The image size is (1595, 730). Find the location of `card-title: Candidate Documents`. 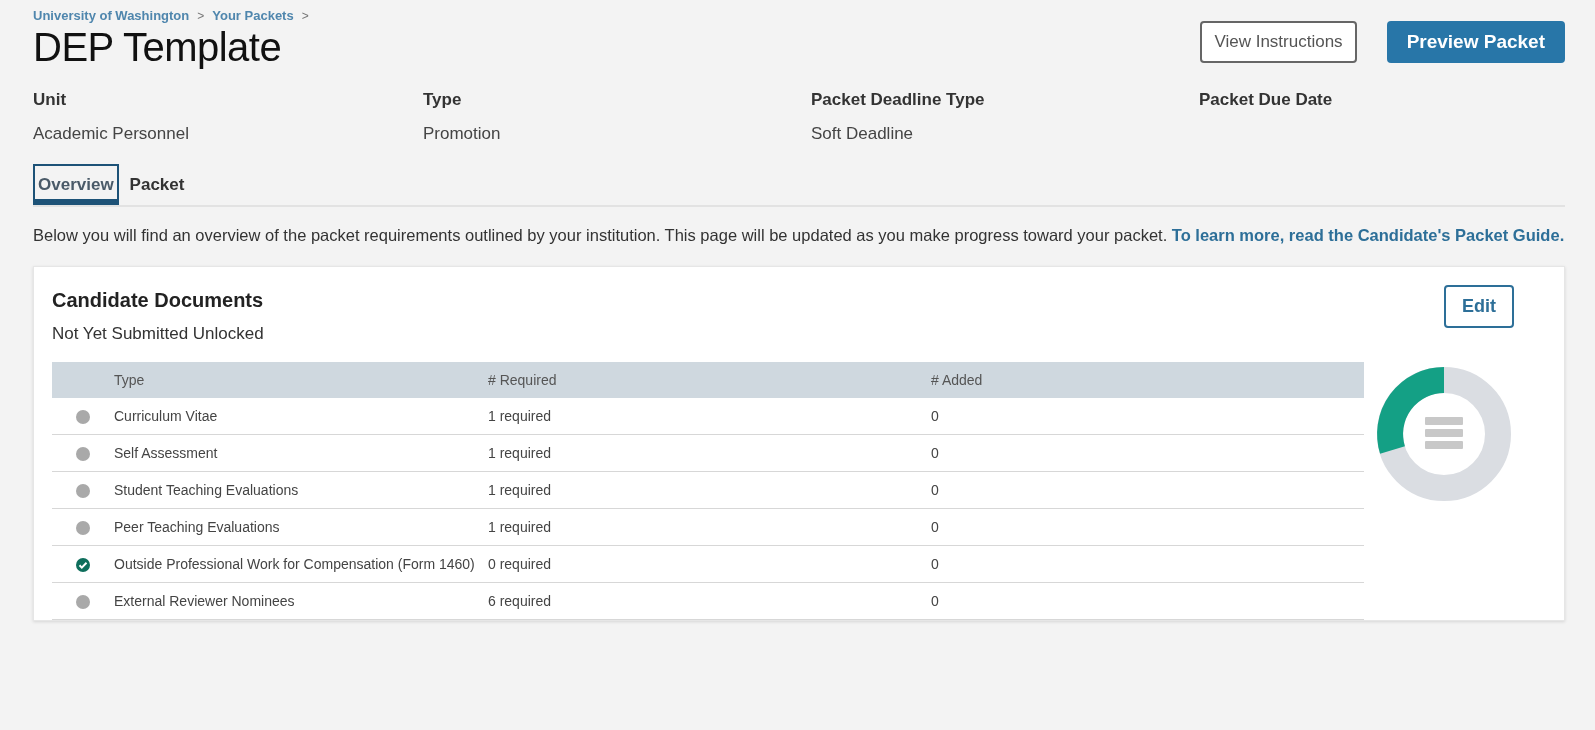

card-title: Candidate Documents is located at coordinates (158, 300).